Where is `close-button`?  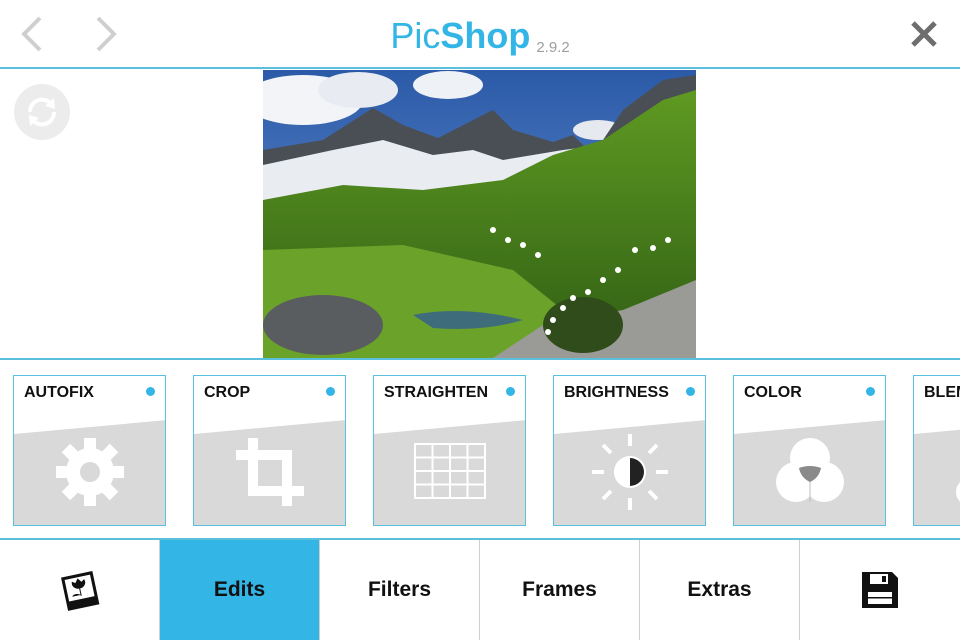
close-button is located at coordinates (924, 34).